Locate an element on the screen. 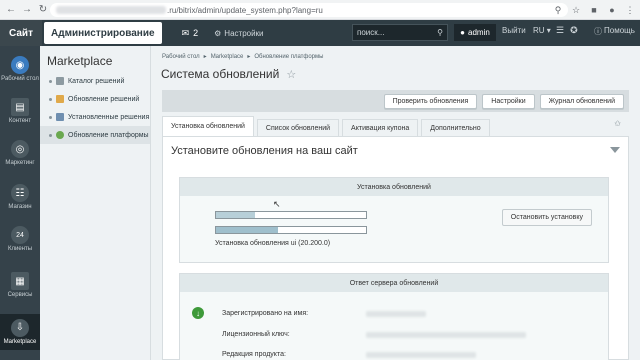  submenu-item-catalog: Каталог решений is located at coordinates (95, 81).